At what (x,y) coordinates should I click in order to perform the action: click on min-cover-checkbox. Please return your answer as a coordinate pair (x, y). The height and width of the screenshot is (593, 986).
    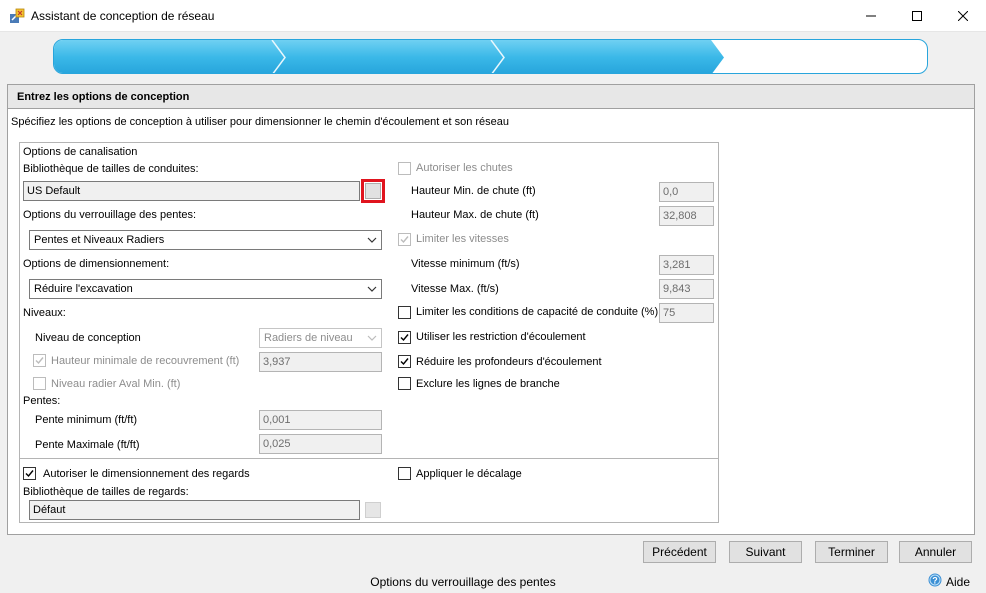
    Looking at the image, I should click on (39, 360).